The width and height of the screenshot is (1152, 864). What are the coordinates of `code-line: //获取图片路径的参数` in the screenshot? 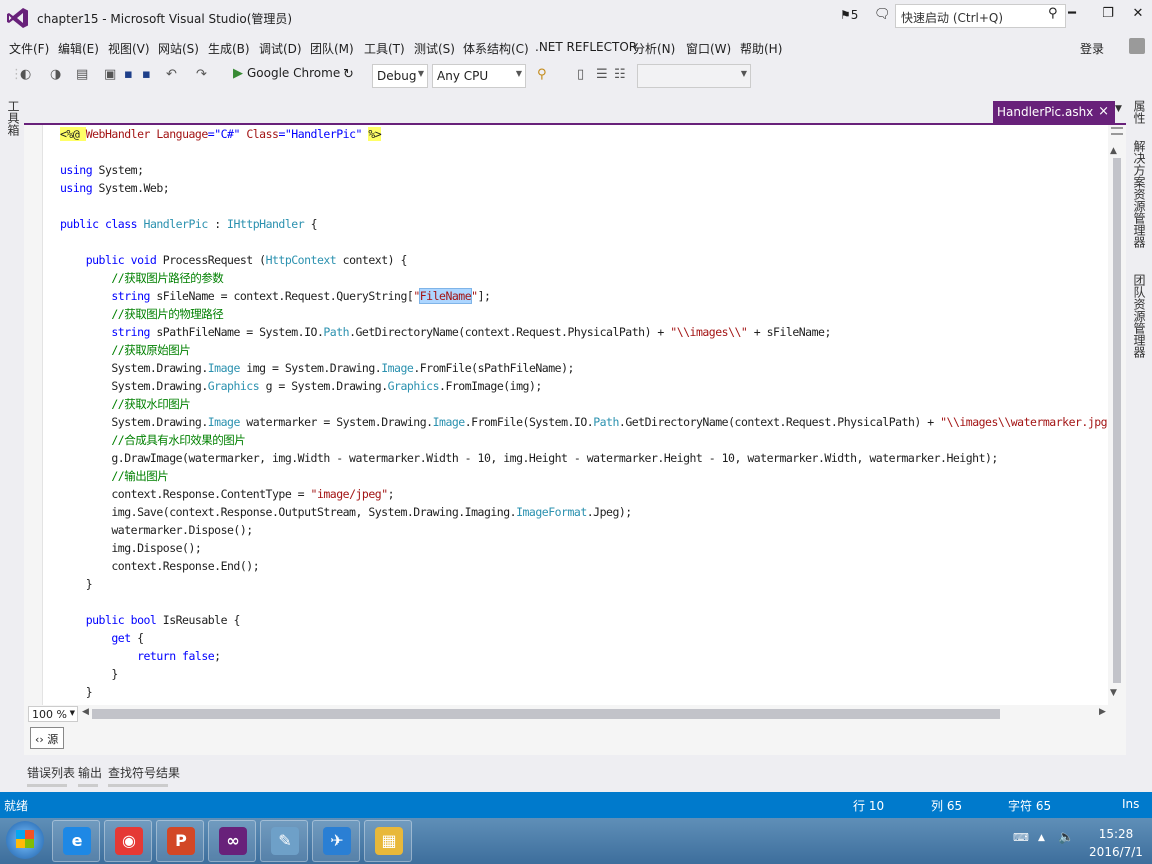 It's located at (584, 278).